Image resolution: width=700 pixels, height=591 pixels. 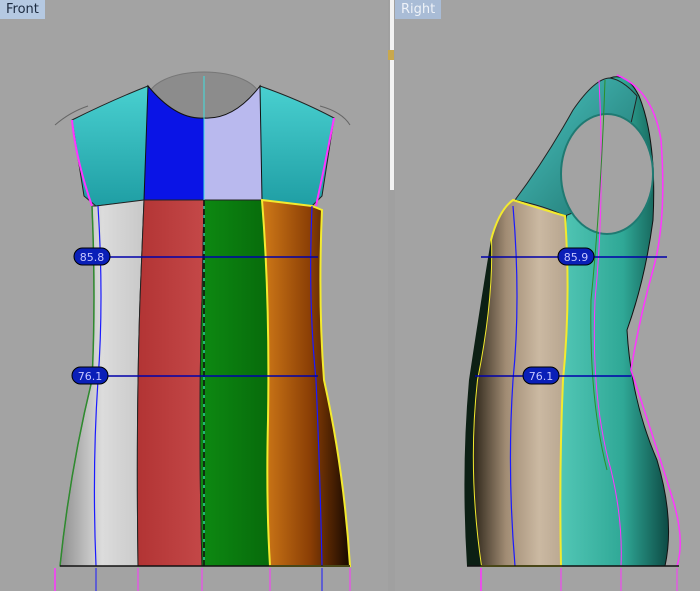 I want to click on viewport-splitter-highlight, so click(x=392, y=95).